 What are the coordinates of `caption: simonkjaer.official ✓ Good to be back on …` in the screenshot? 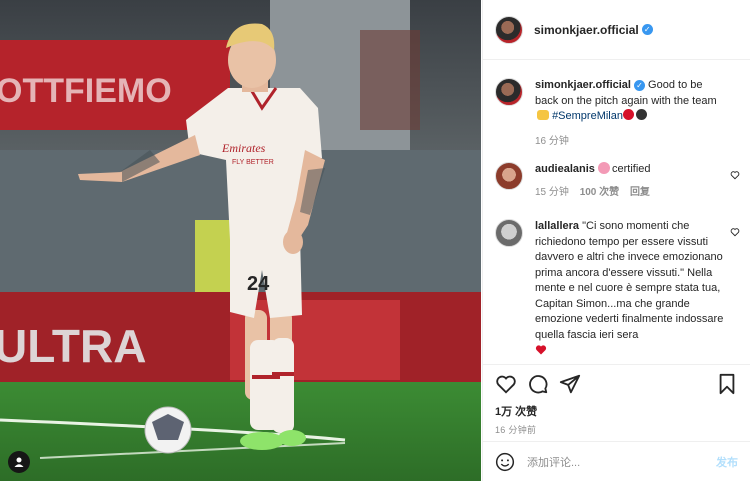 It's located at (617, 113).